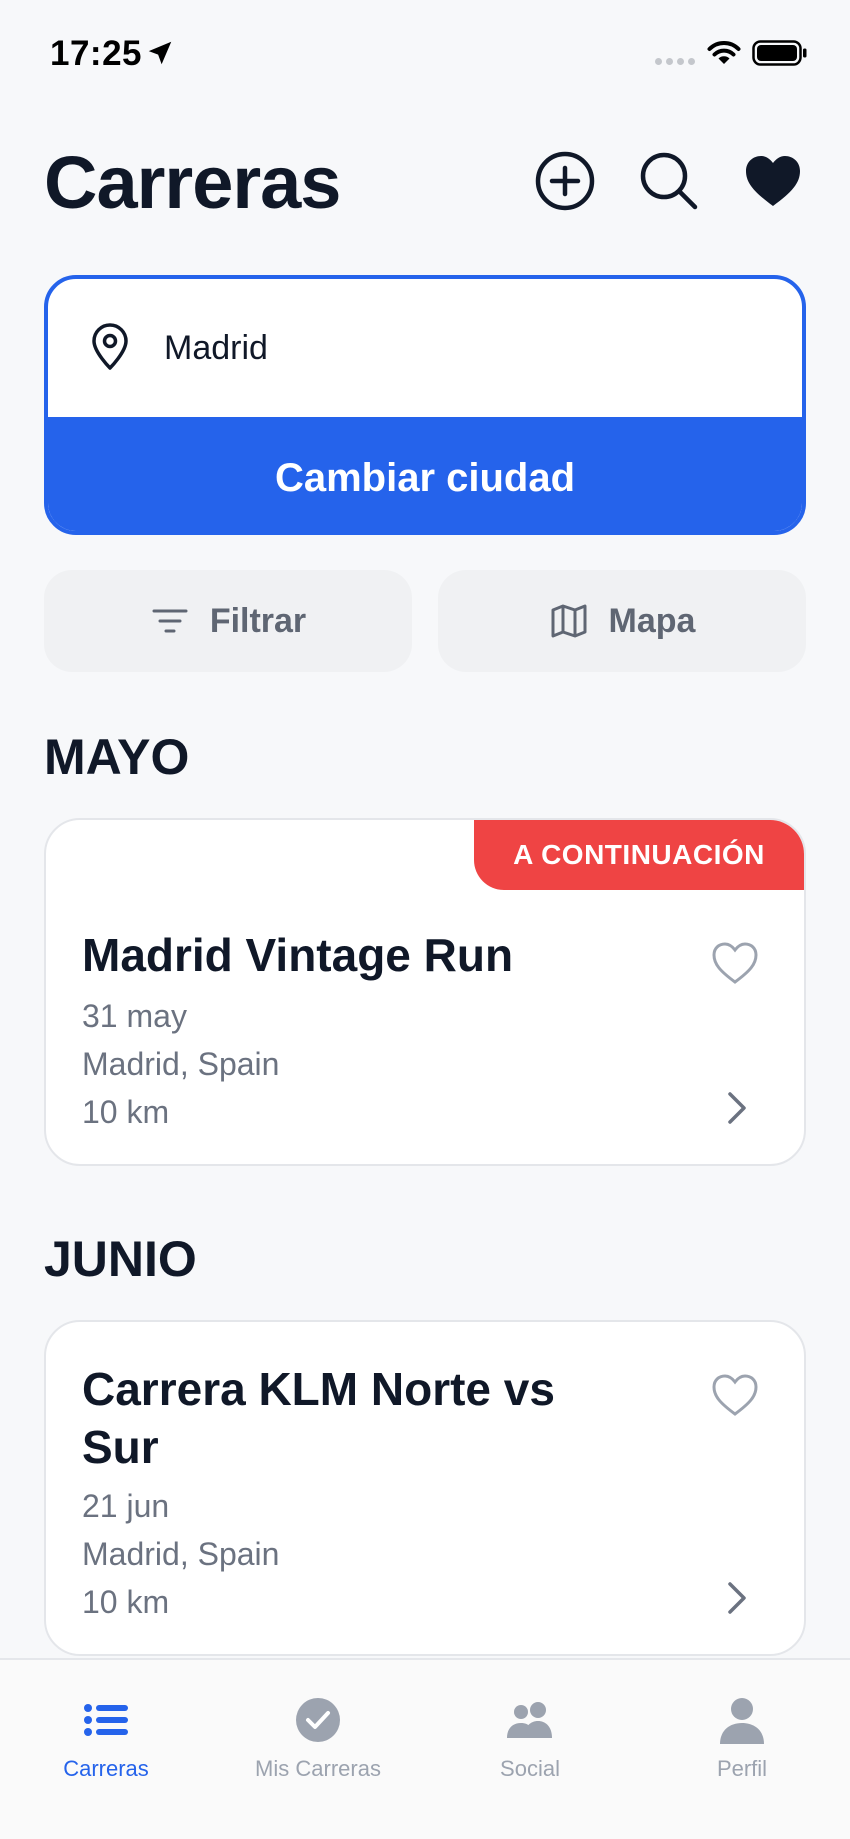 This screenshot has height=1839, width=850. What do you see at coordinates (106, 1720) in the screenshot?
I see `list-icon` at bounding box center [106, 1720].